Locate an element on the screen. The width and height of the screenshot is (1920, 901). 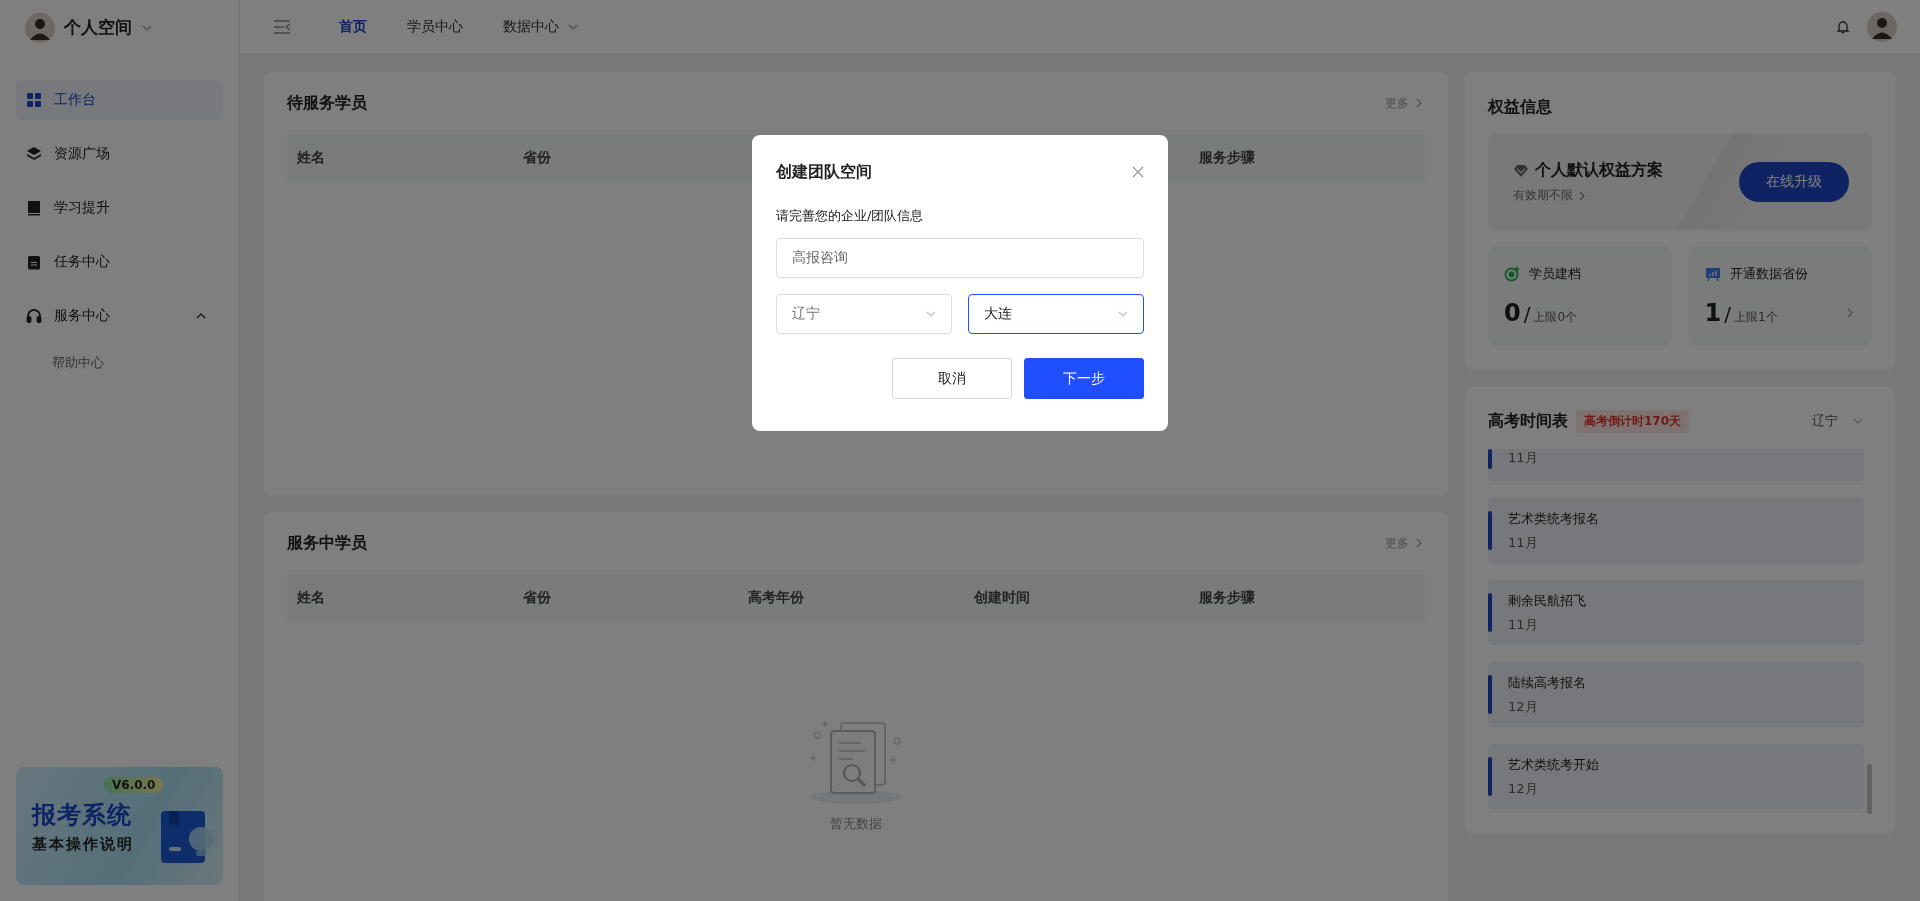
menu-fold-icon is located at coordinates (282, 27).